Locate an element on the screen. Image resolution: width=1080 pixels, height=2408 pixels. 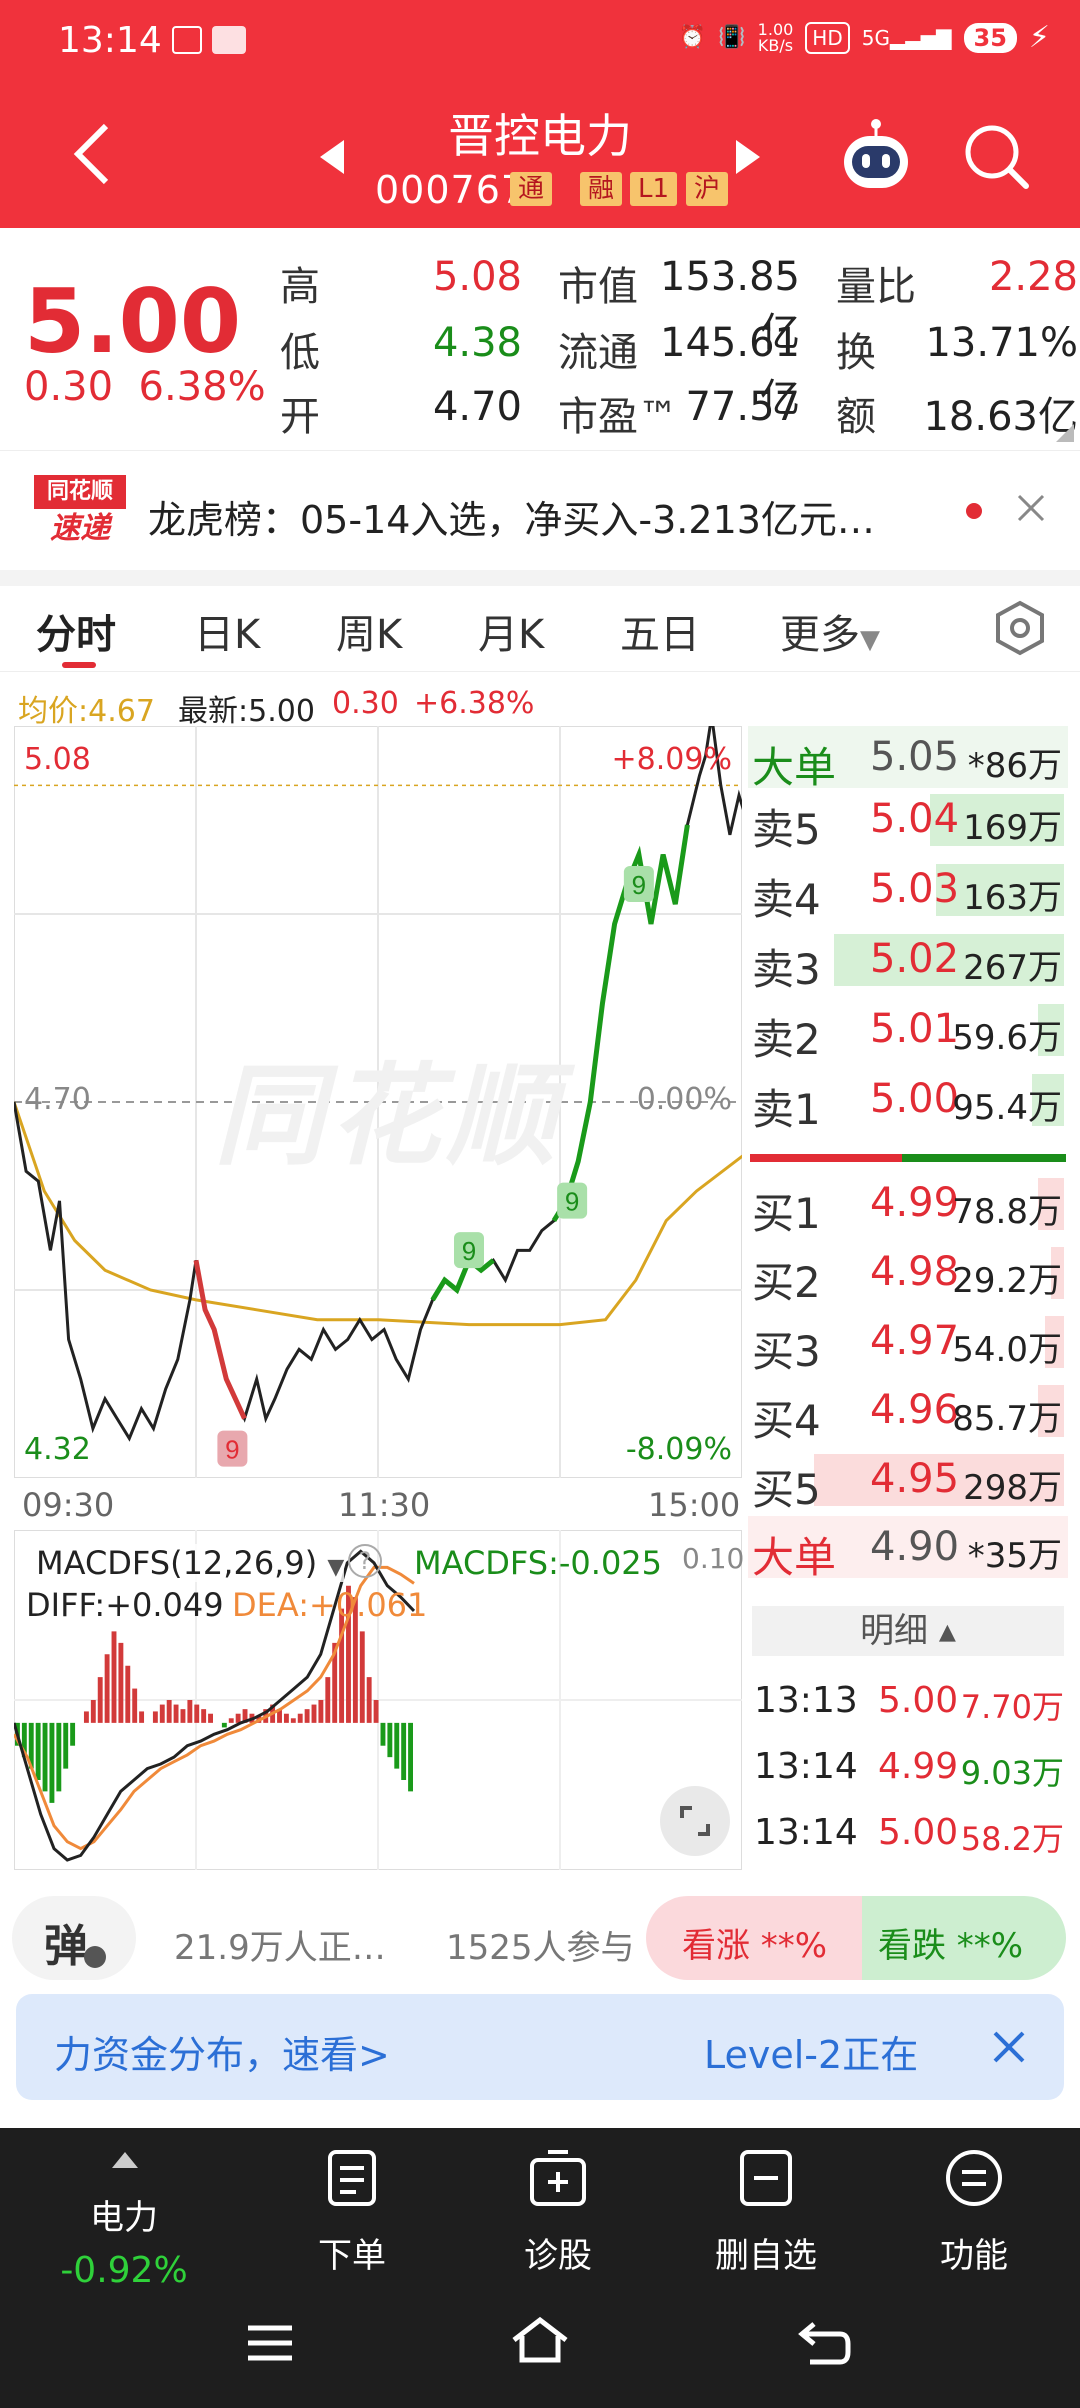
tab-daily-k: 日K is located at coordinates (227, 631).